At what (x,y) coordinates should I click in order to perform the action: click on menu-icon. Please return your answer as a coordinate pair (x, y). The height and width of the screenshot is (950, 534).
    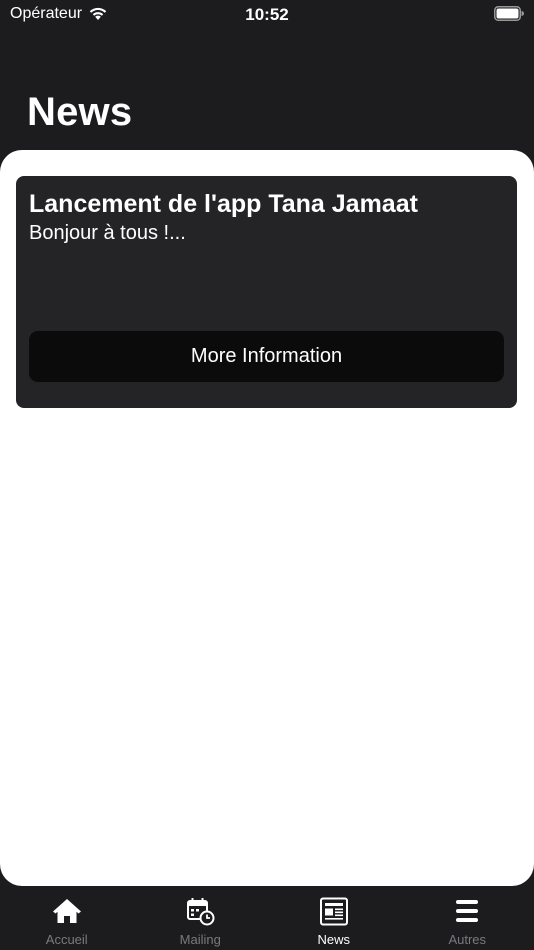
    Looking at the image, I should click on (467, 911).